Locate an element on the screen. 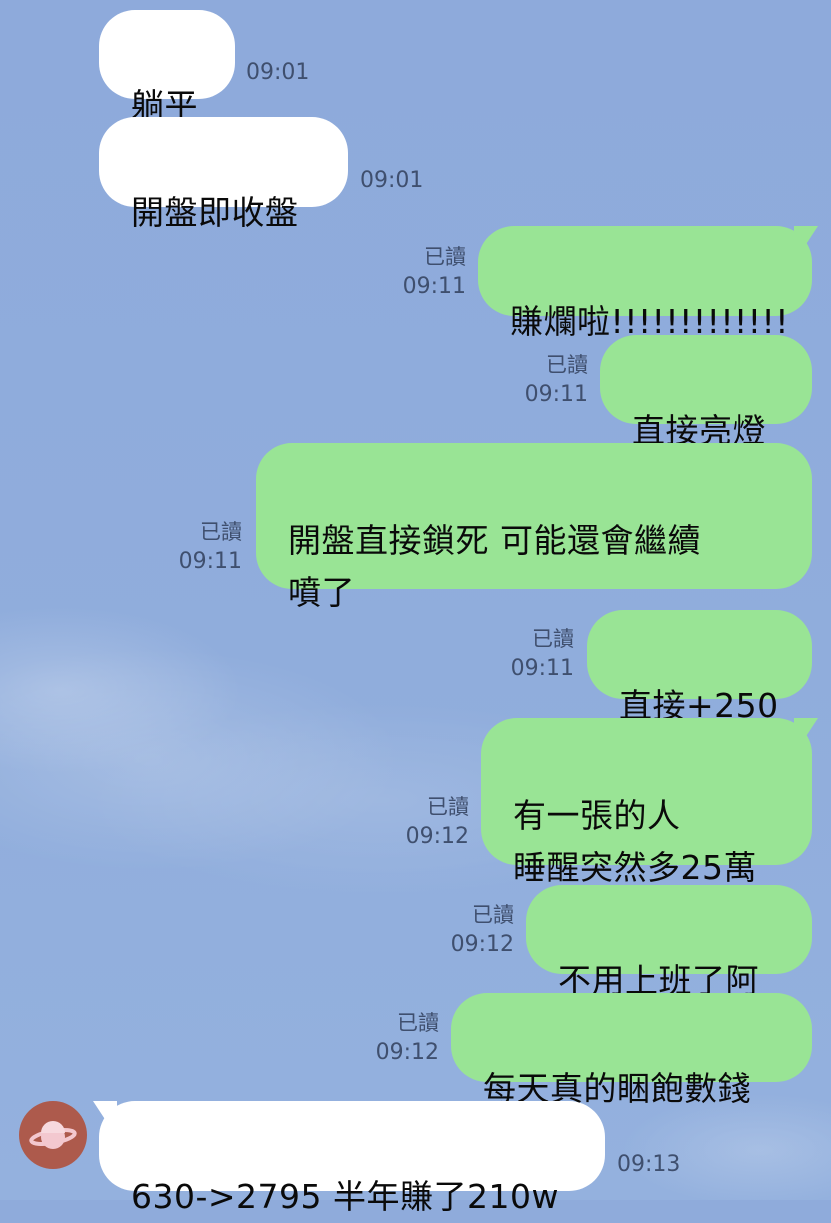  message-bubble-outgoing: 直接亮燈 is located at coordinates (706, 392).